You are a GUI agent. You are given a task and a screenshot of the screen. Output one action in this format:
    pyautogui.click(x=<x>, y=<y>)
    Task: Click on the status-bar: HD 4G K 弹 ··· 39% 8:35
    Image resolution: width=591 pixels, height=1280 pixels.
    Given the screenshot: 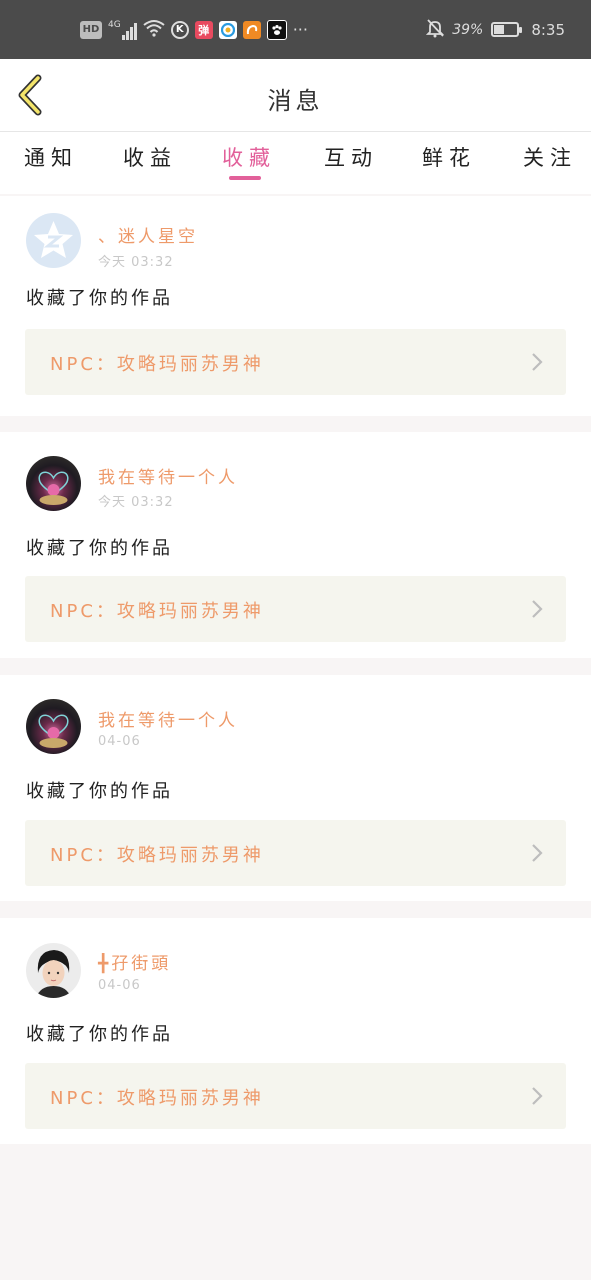 What is the action you would take?
    pyautogui.click(x=295, y=29)
    